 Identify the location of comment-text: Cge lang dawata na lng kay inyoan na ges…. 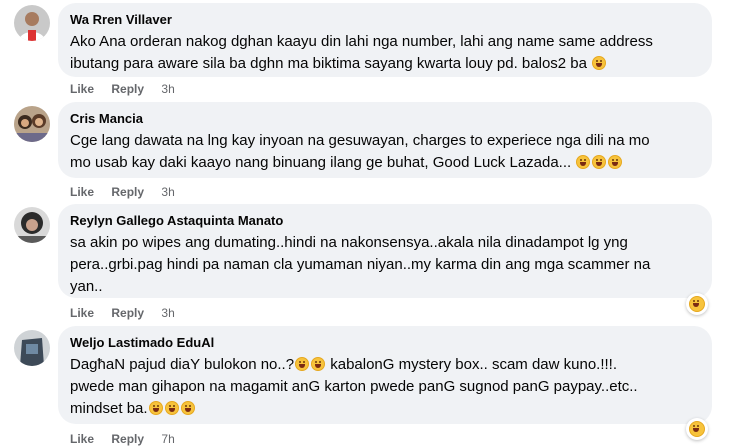
(360, 151).